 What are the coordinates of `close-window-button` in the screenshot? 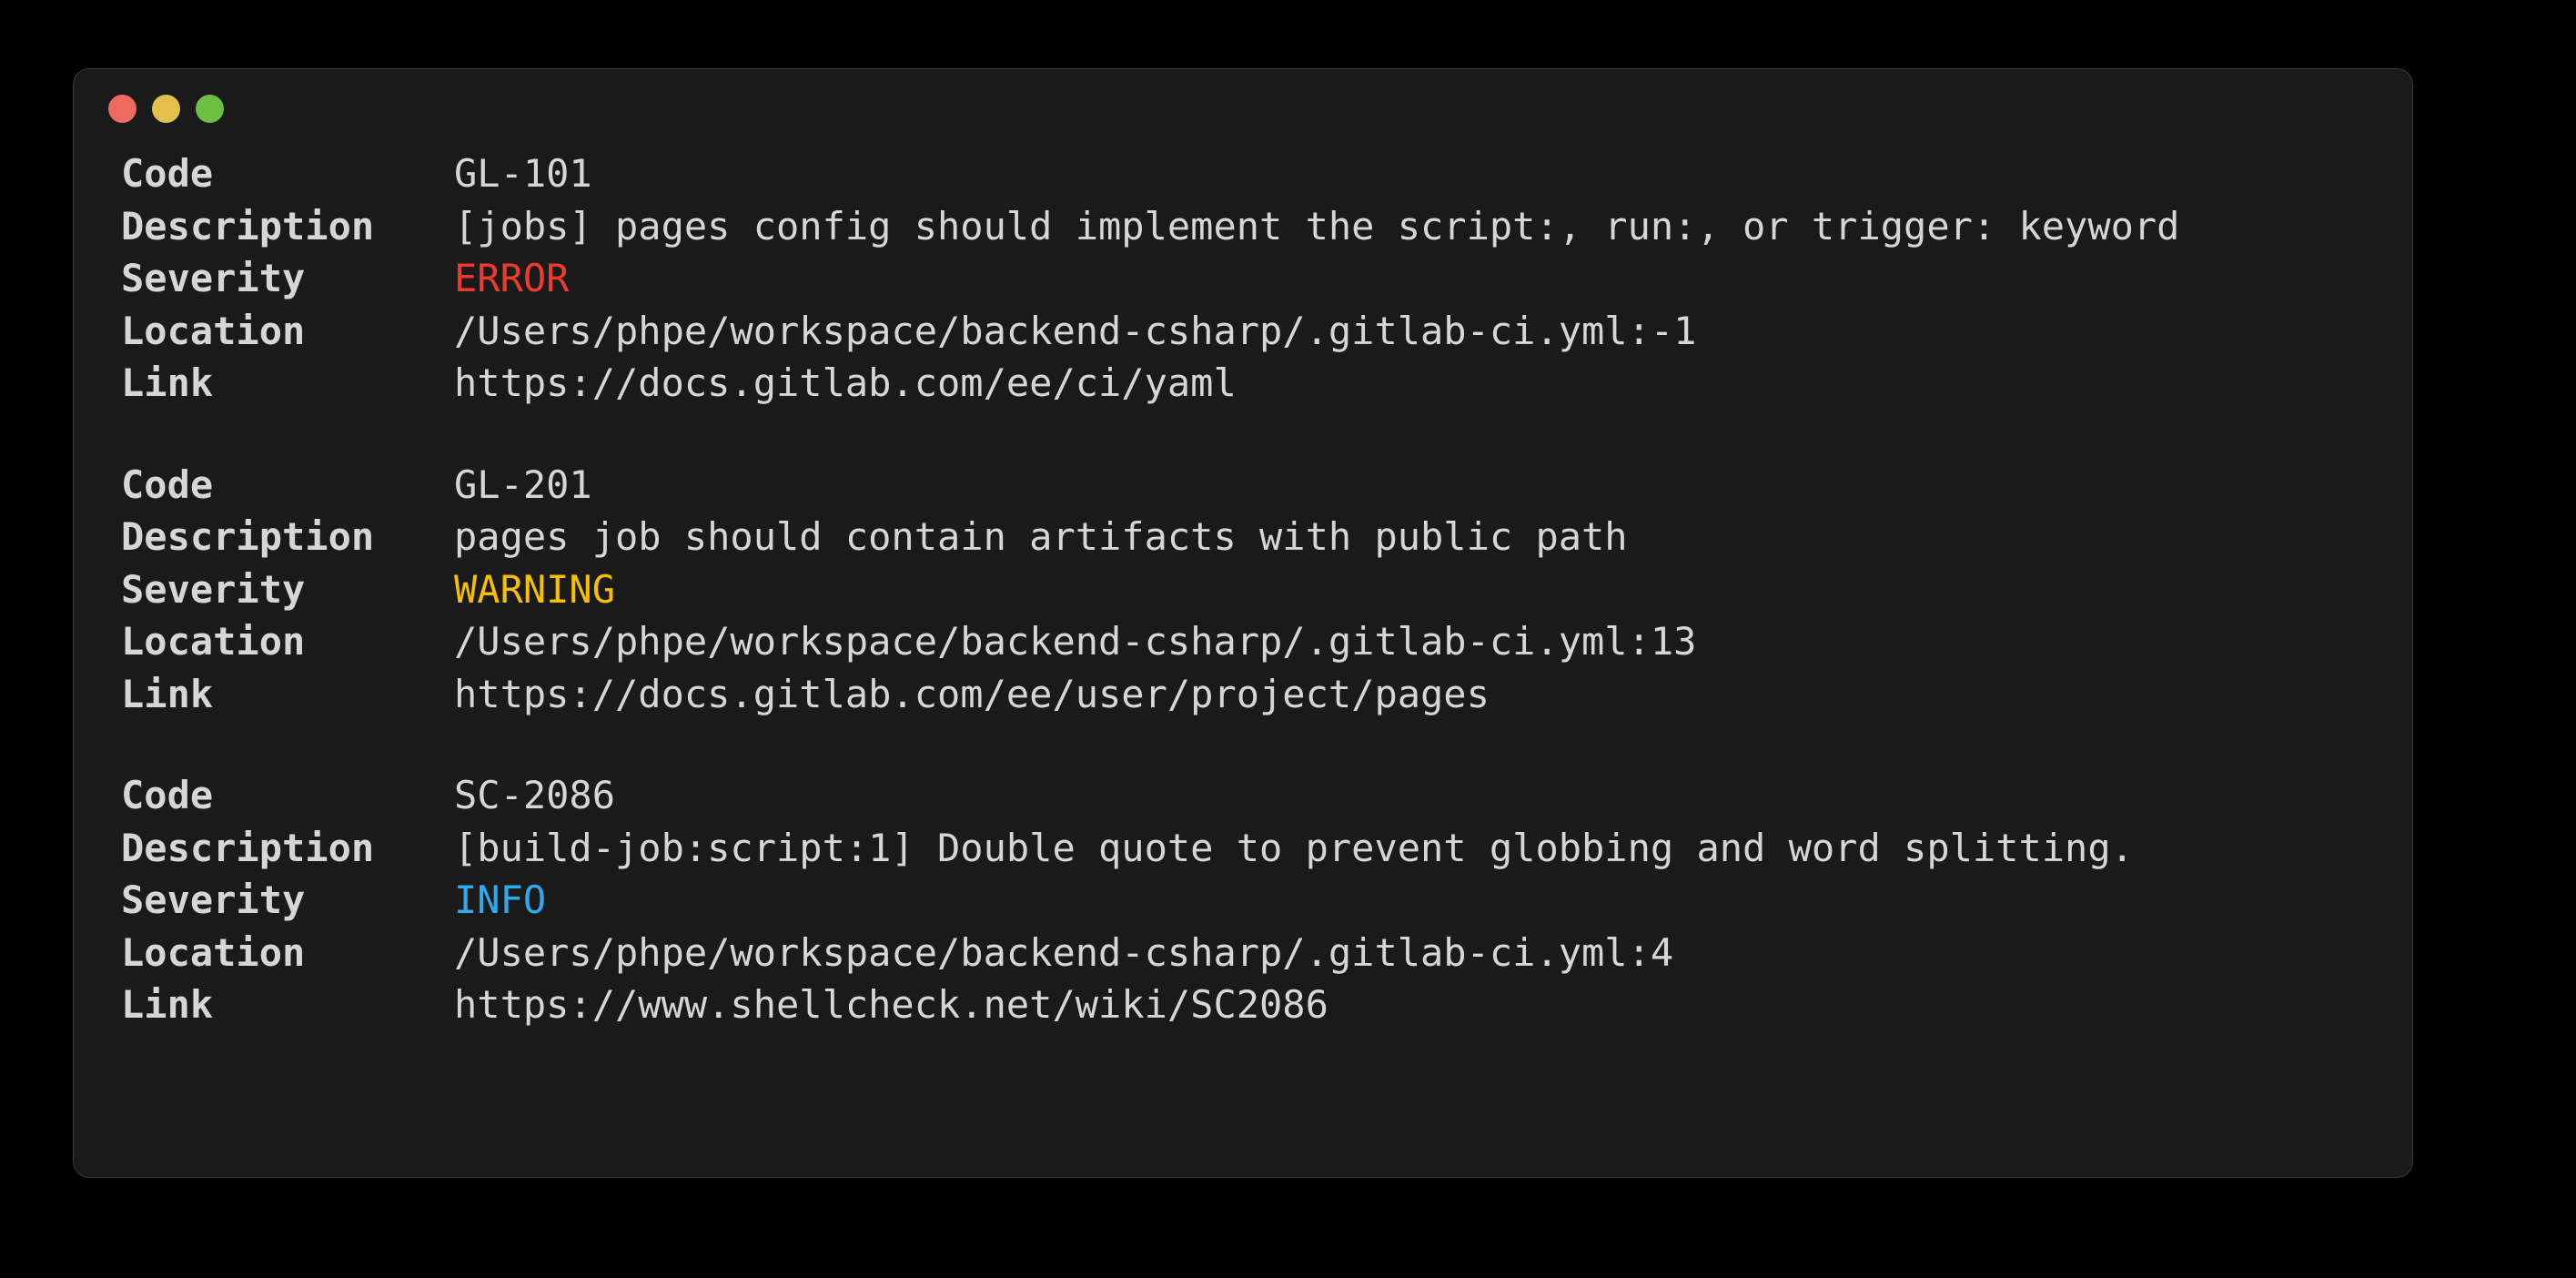 It's located at (122, 109).